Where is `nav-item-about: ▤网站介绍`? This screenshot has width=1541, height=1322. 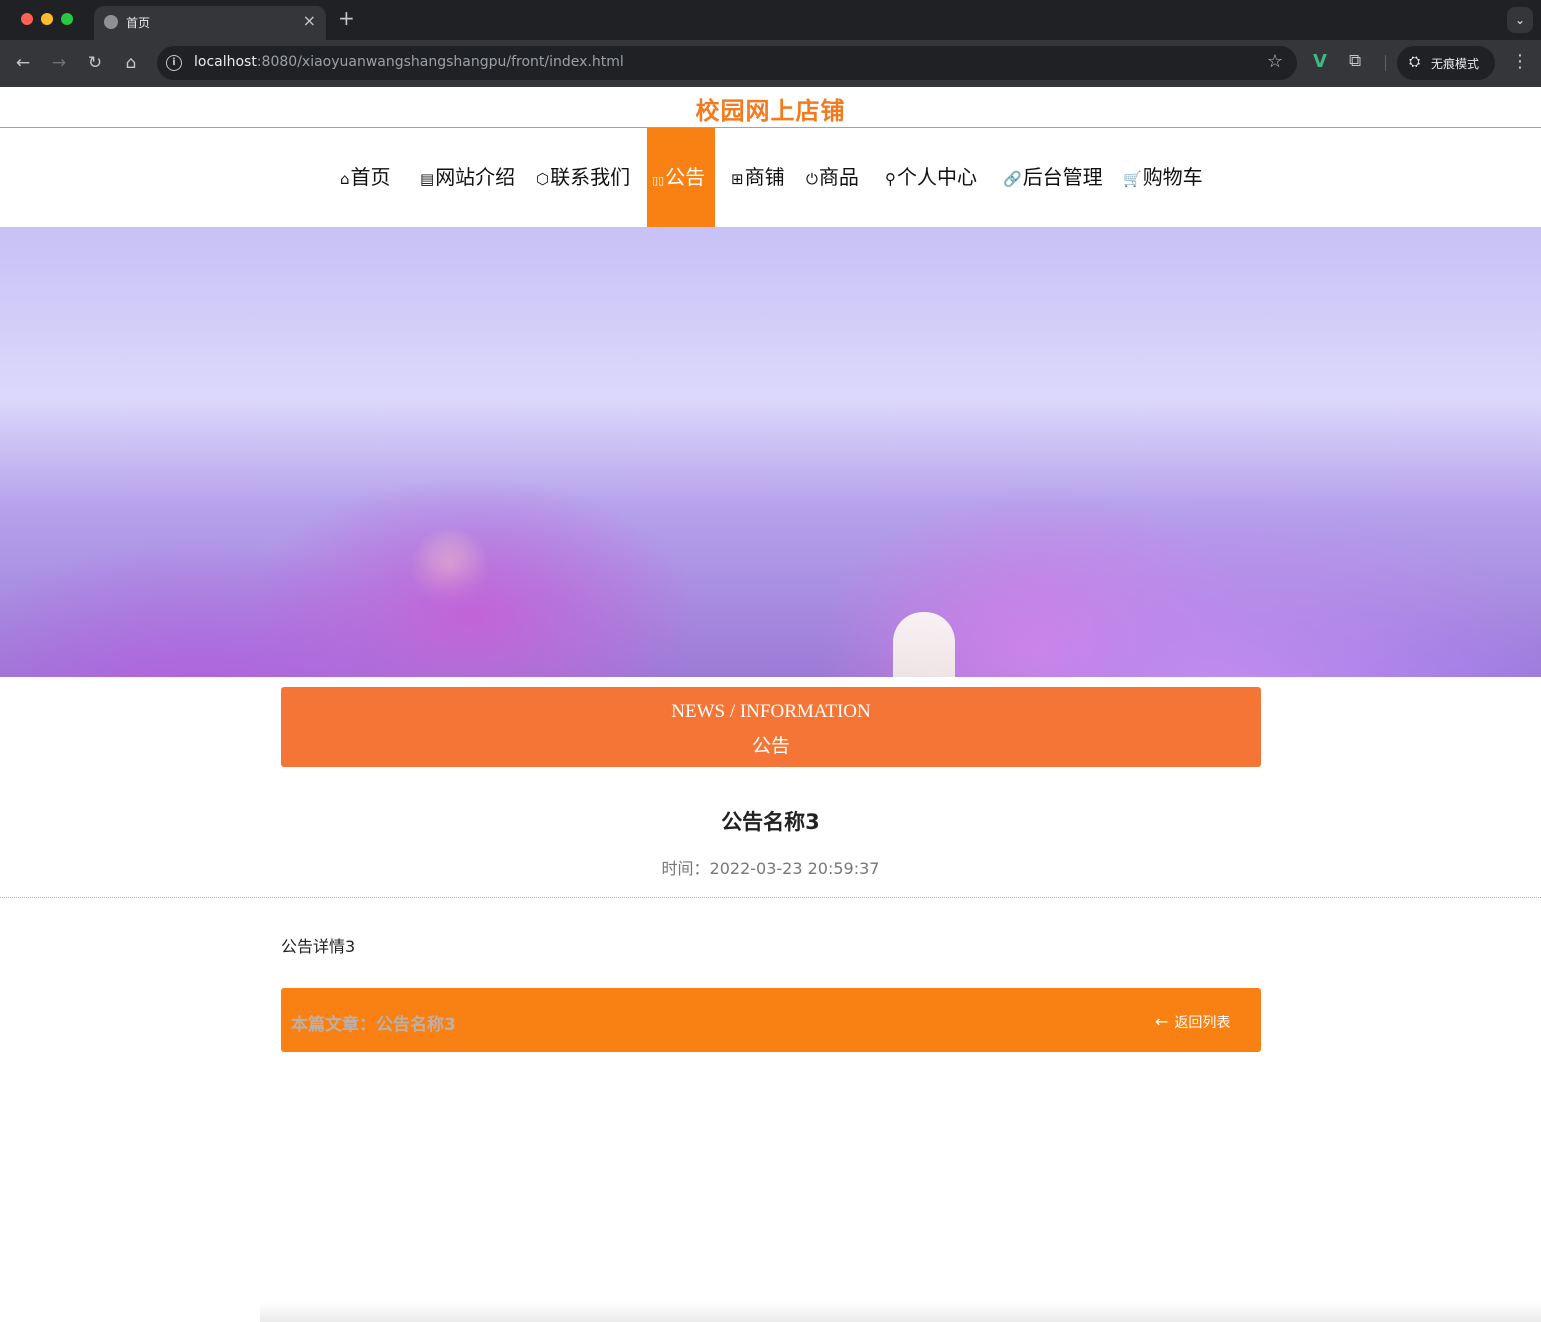 nav-item-about: ▤网站介绍 is located at coordinates (467, 177).